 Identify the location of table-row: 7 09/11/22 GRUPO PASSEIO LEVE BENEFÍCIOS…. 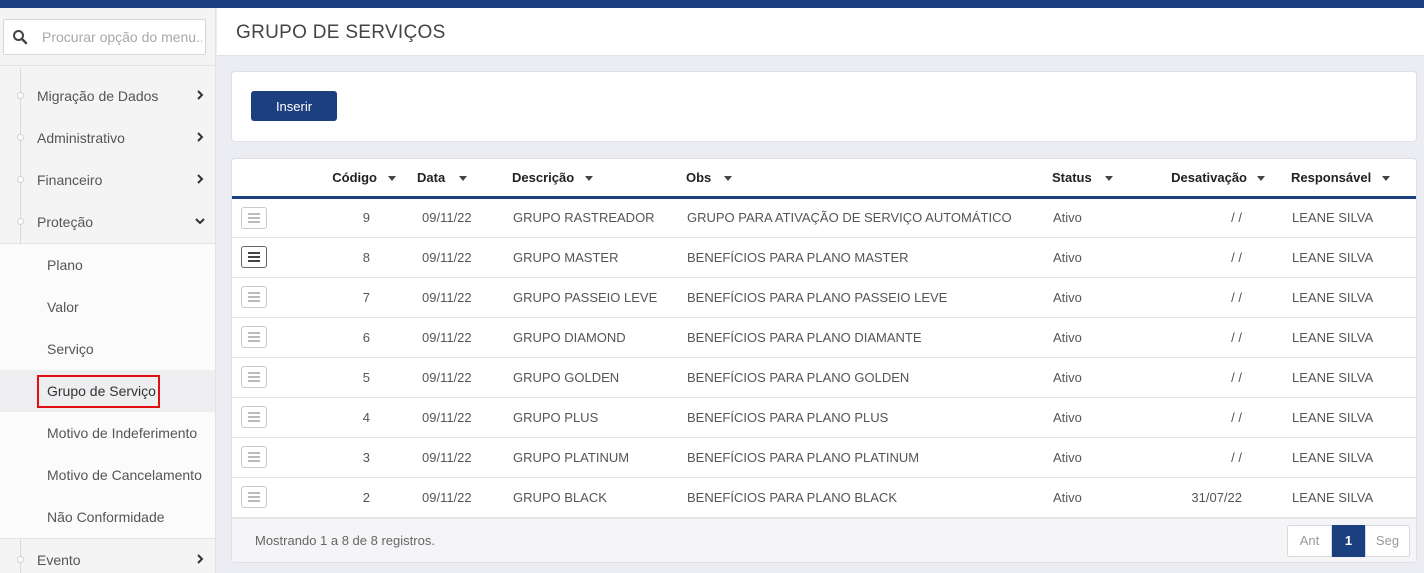
(824, 297).